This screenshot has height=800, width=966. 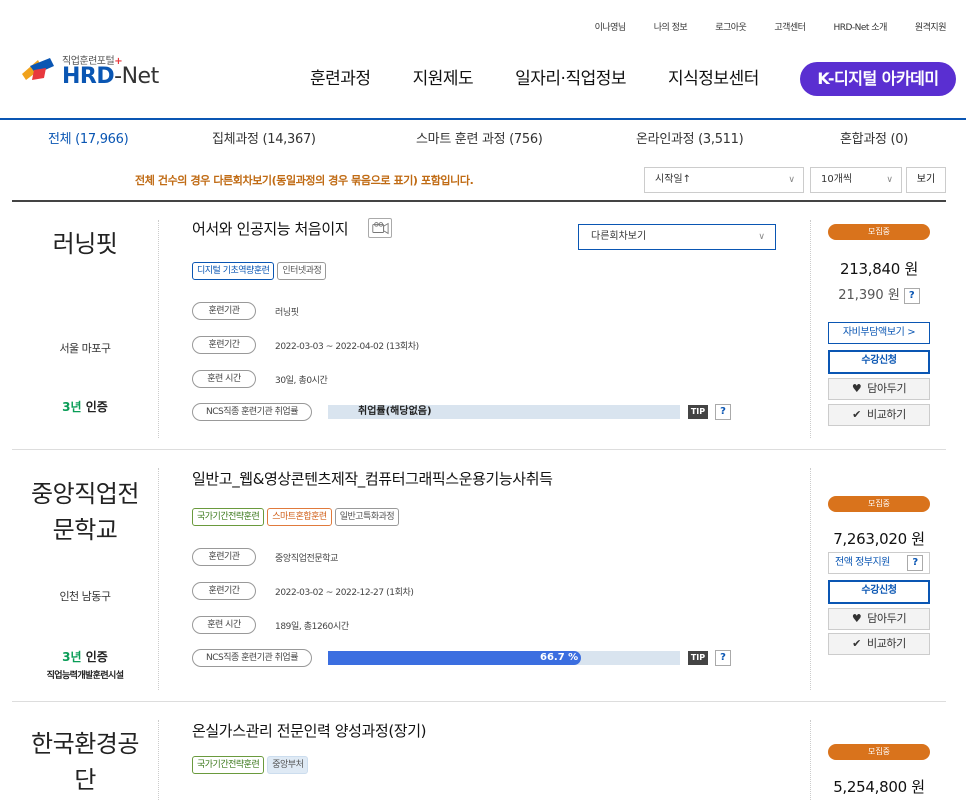 What do you see at coordinates (724, 180) in the screenshot?
I see `sort-select: 시작일↑ ∨` at bounding box center [724, 180].